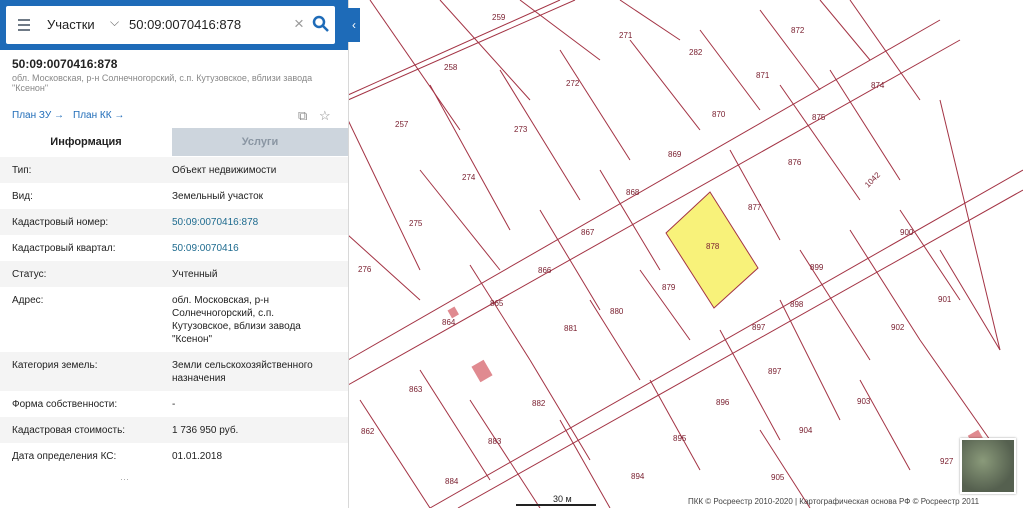 This screenshot has height=508, width=1023. I want to click on parcel-label: 258, so click(451, 67).